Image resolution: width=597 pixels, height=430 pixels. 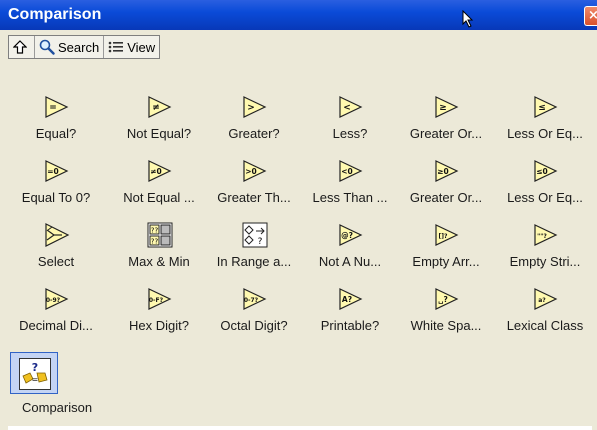 I want to click on palette-item-select: Select, so click(x=56, y=251).